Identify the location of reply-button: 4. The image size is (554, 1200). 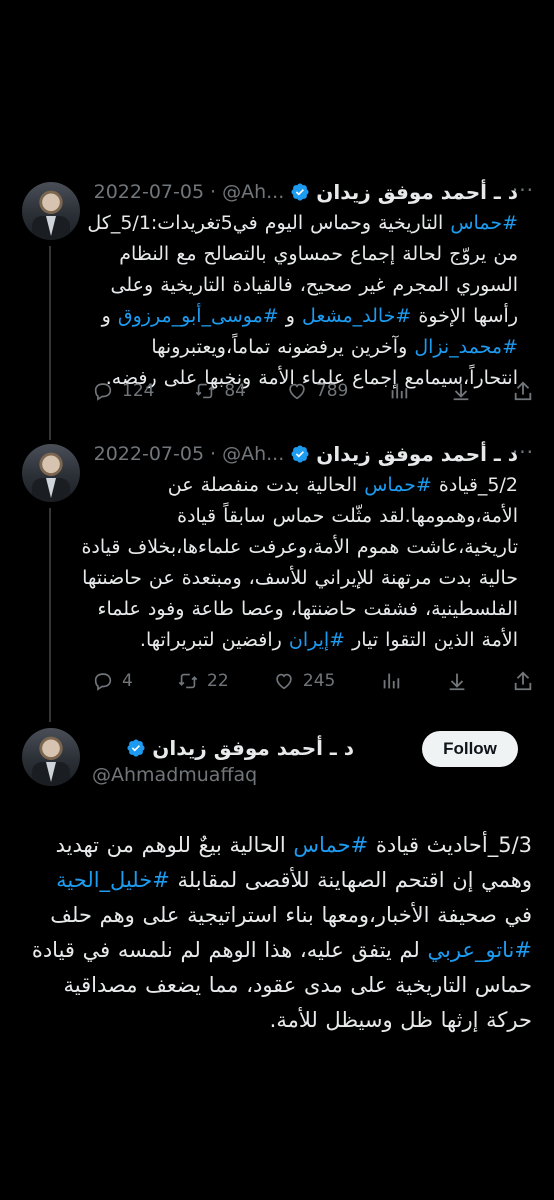
(112, 681).